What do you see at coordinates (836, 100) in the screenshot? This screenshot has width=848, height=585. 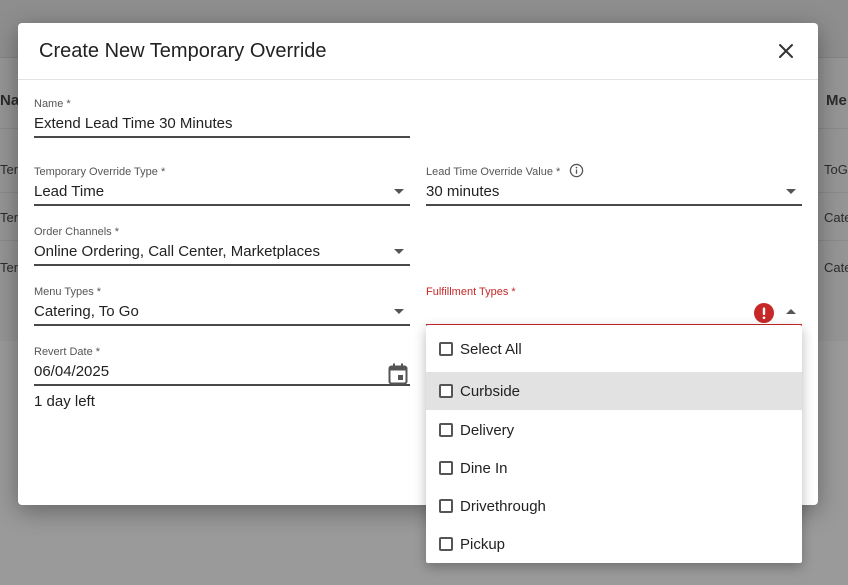 I see `background-header-menu: Me` at bounding box center [836, 100].